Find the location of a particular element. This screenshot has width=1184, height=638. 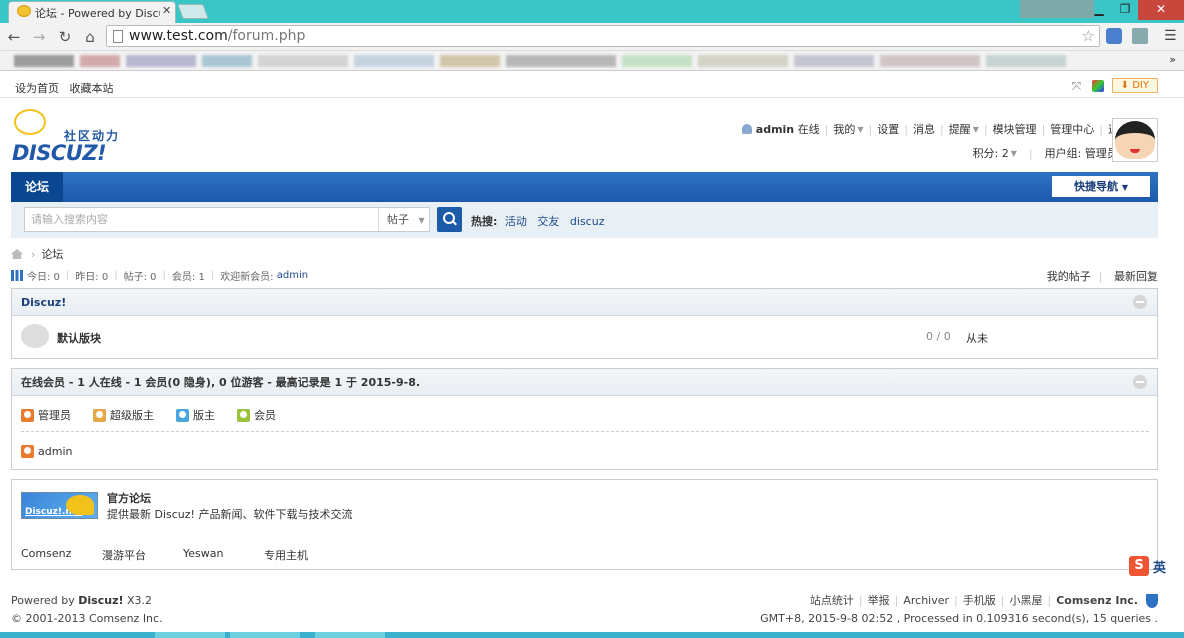

hot-search-link: discuz is located at coordinates (587, 221).